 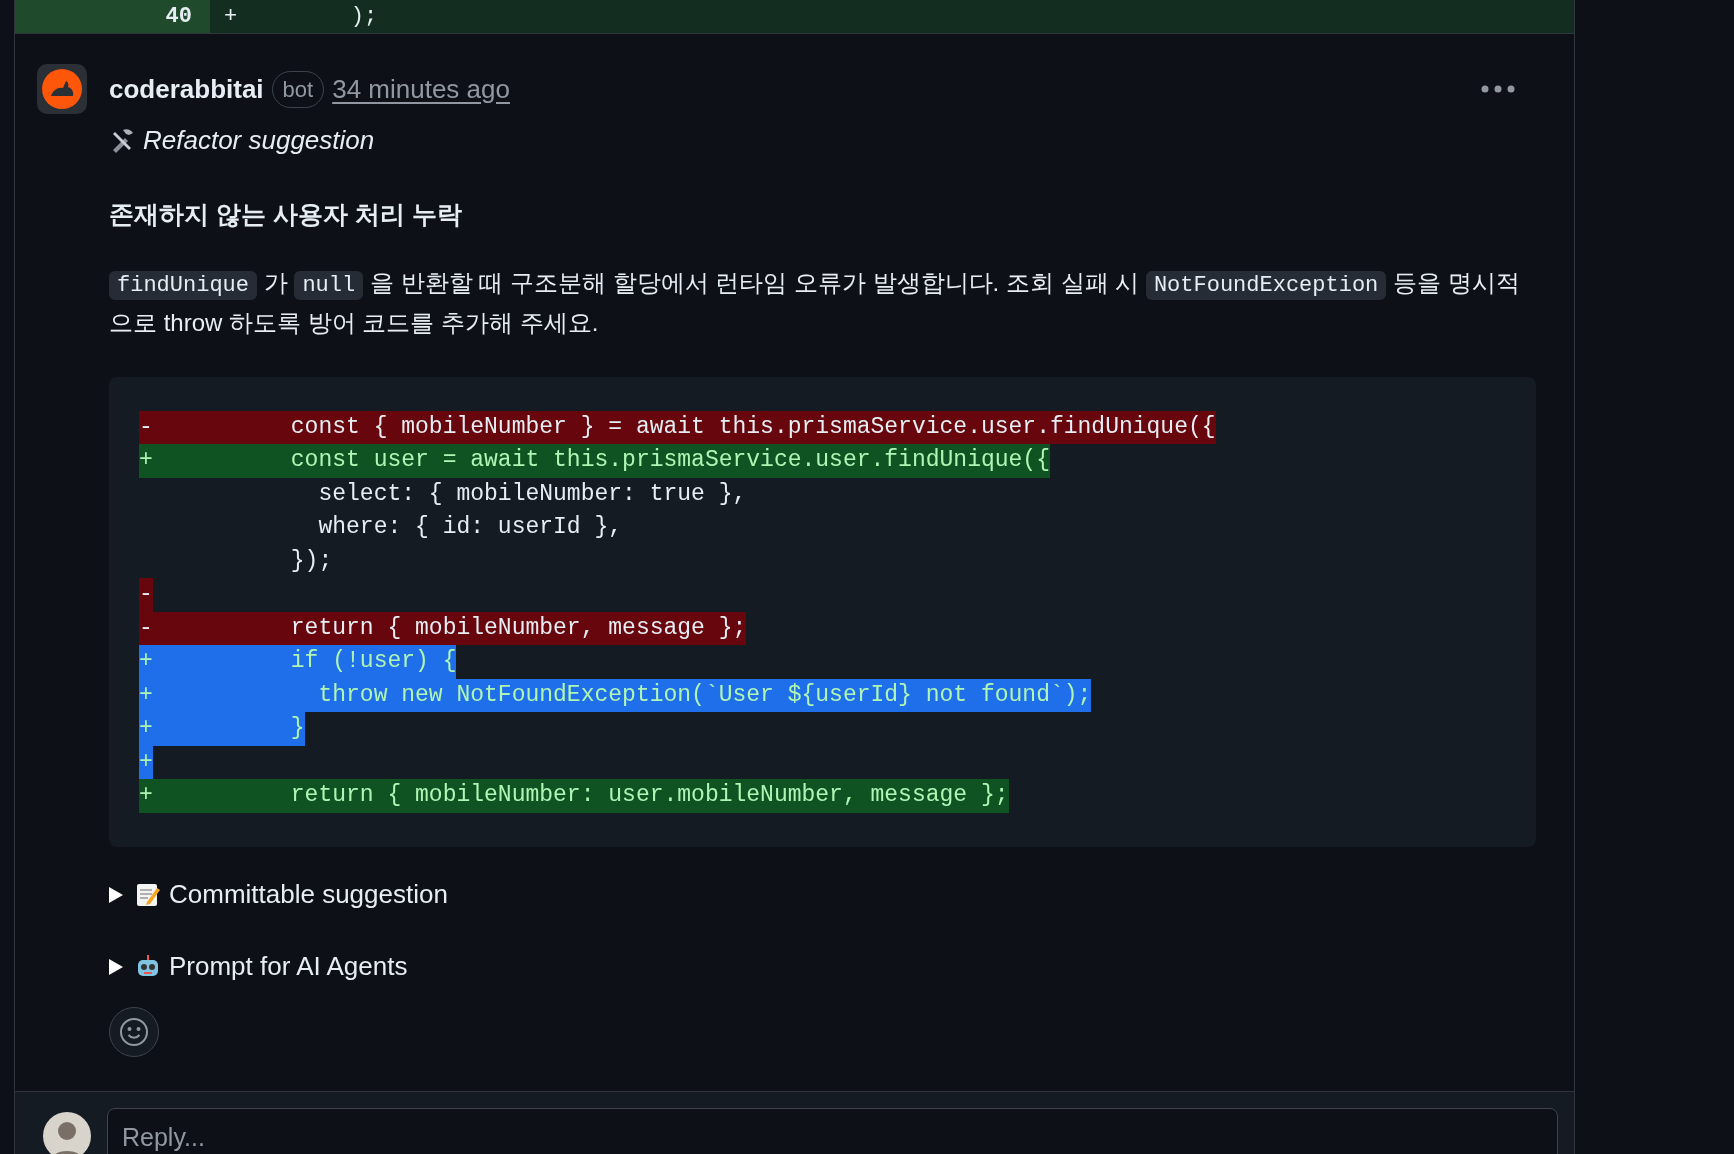 I want to click on author-name: coderabbitai, so click(x=186, y=89).